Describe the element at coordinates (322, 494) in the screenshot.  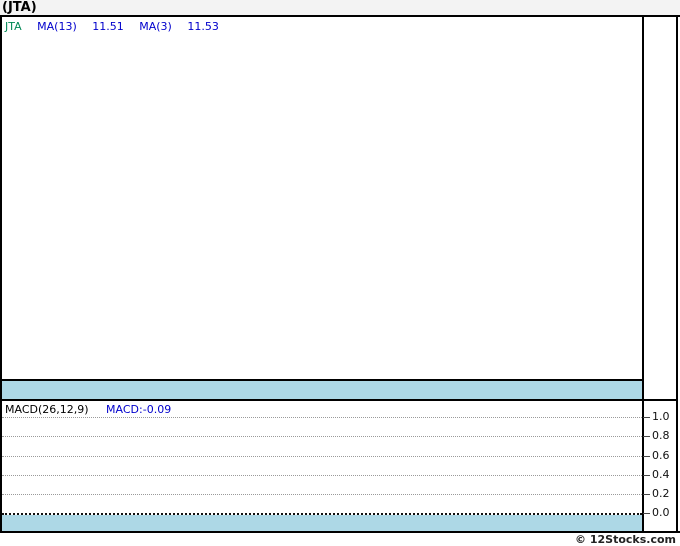
I see `macd-gridline-0.2` at that location.